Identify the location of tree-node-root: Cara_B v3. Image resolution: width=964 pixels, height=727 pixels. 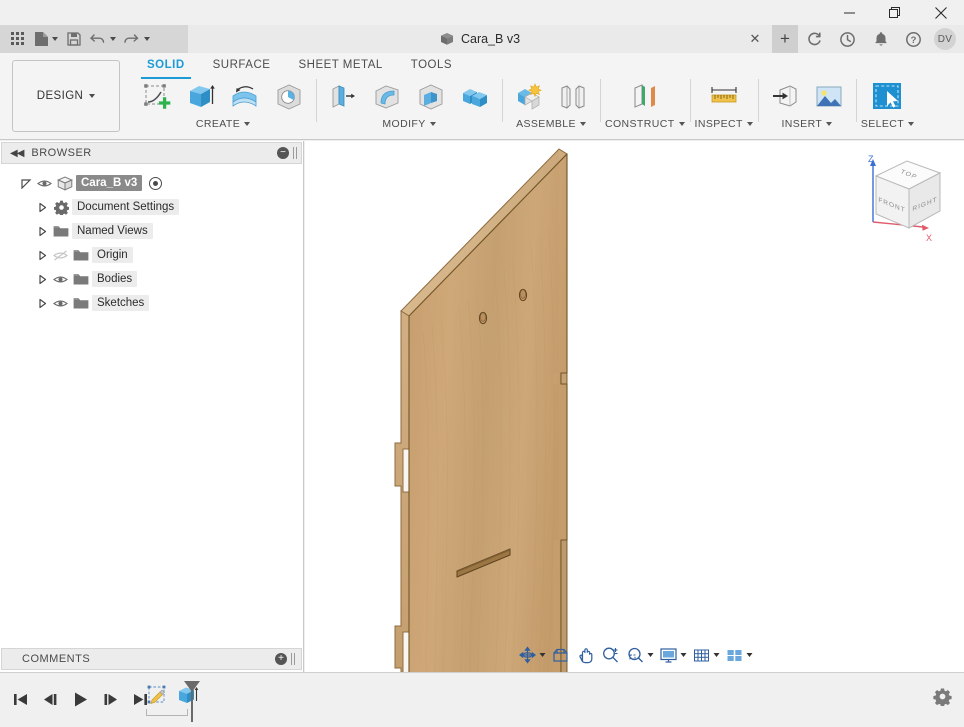
(151, 183).